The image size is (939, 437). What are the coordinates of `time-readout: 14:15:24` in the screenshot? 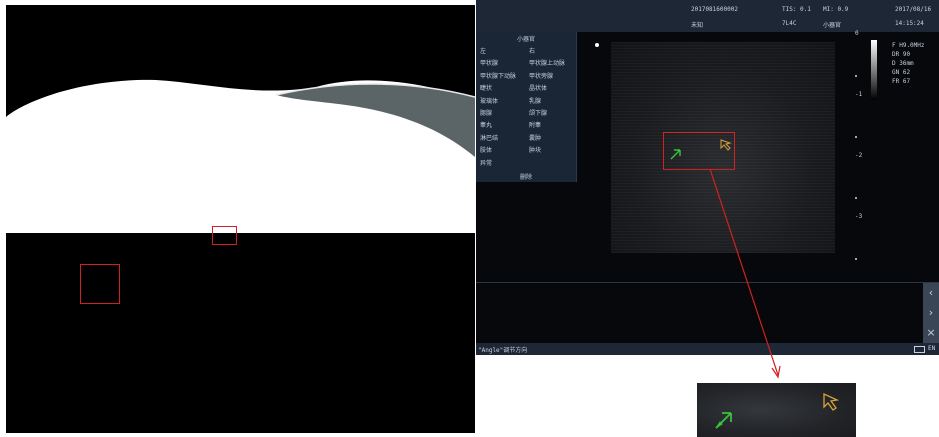 It's located at (909, 23).